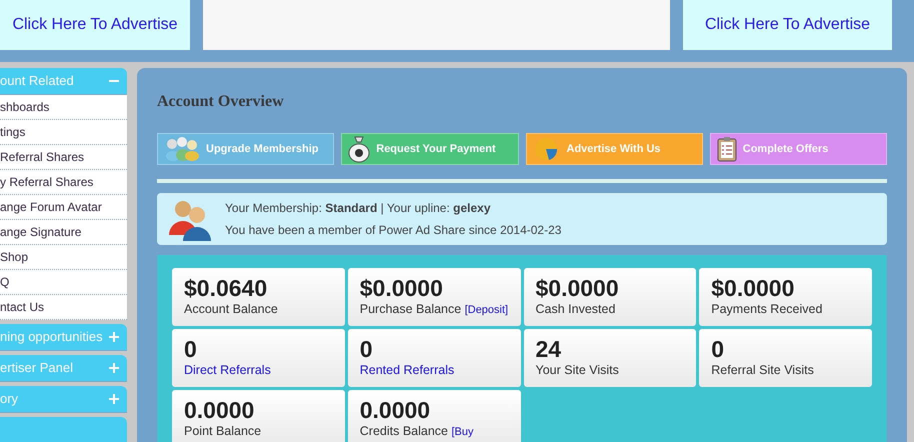  What do you see at coordinates (37, 81) in the screenshot?
I see `sidebar-header-label: ount Related` at bounding box center [37, 81].